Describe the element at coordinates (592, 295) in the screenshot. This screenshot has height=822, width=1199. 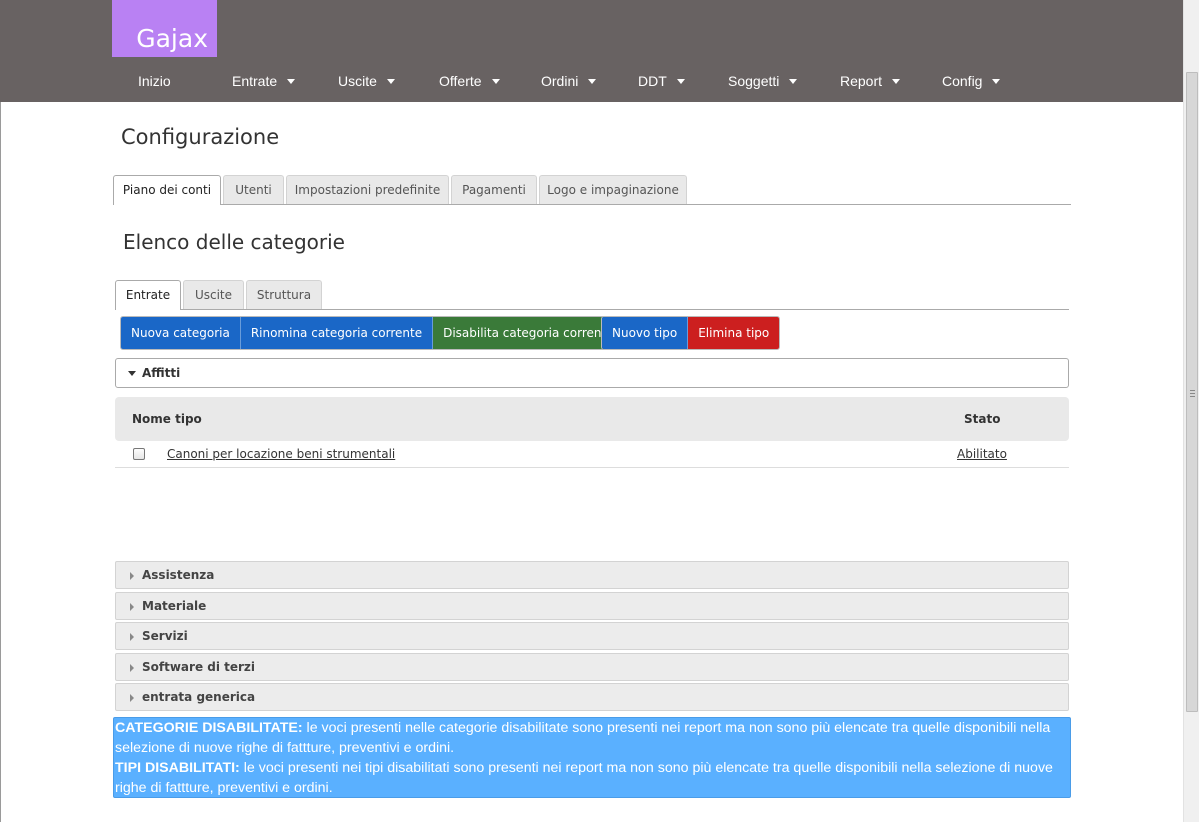
I see `category-tabs: Entrate Uscite Struttura` at that location.